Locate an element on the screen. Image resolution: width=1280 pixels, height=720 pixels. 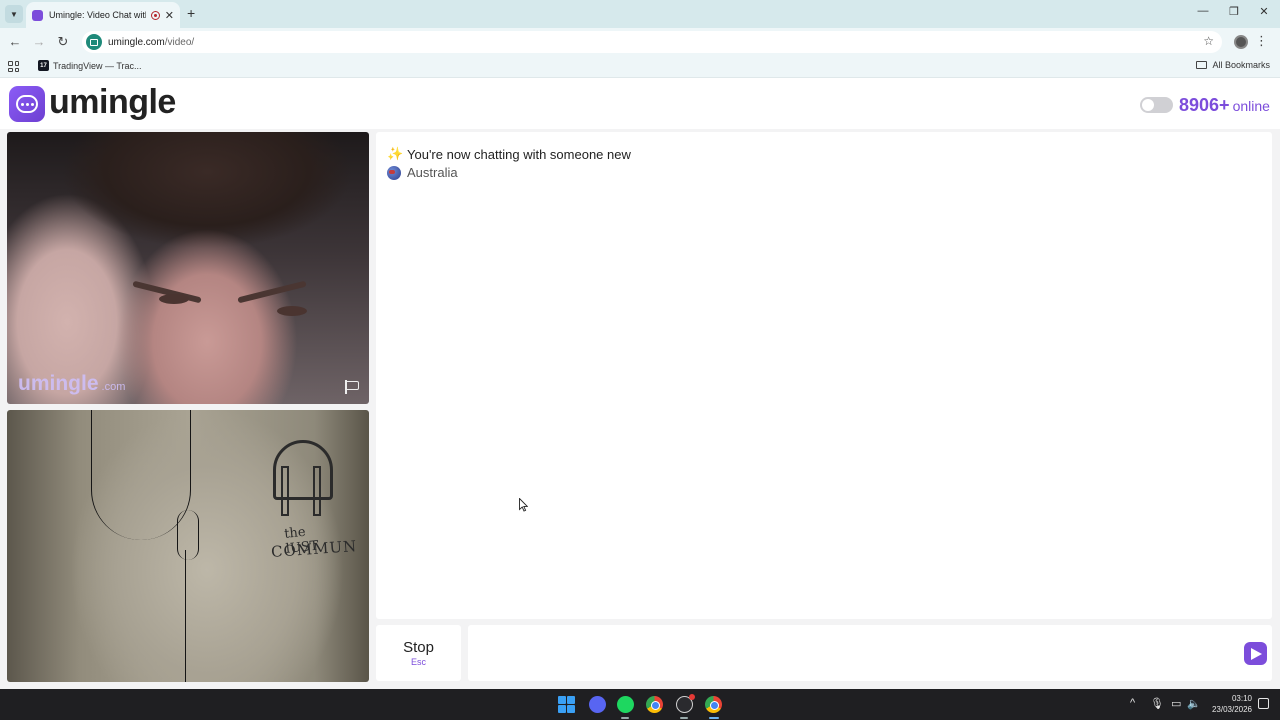
umingle-logo-icon is located at coordinates (27, 104).